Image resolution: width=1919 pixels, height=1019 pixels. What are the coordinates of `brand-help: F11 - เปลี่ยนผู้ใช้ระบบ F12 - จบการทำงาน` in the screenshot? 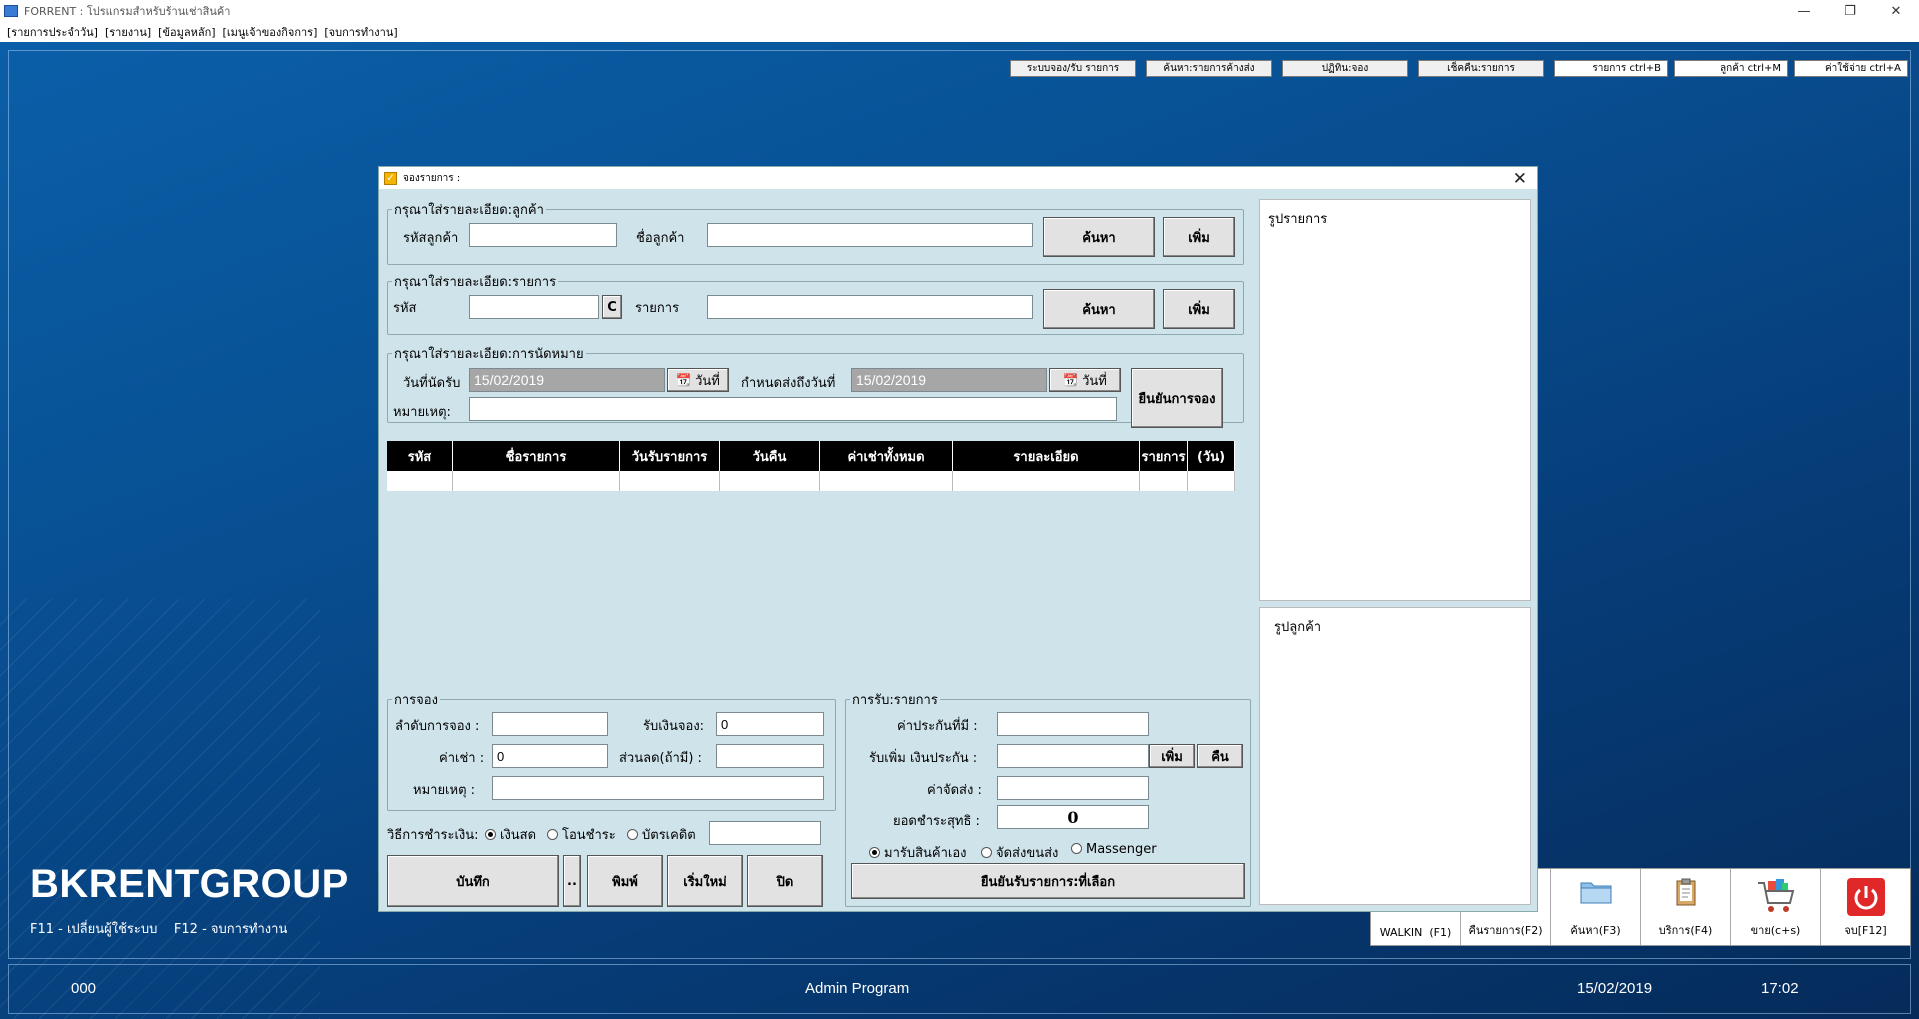 It's located at (159, 929).